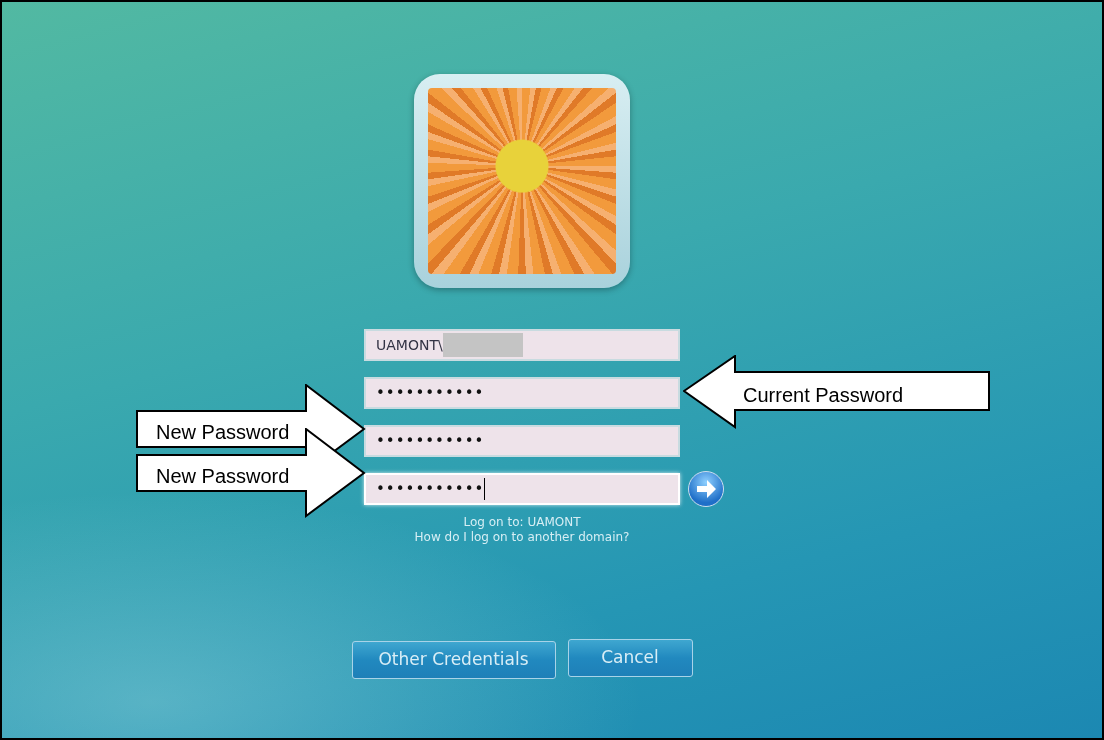 The width and height of the screenshot is (1104, 740). I want to click on callout-label: Current Password, so click(823, 395).